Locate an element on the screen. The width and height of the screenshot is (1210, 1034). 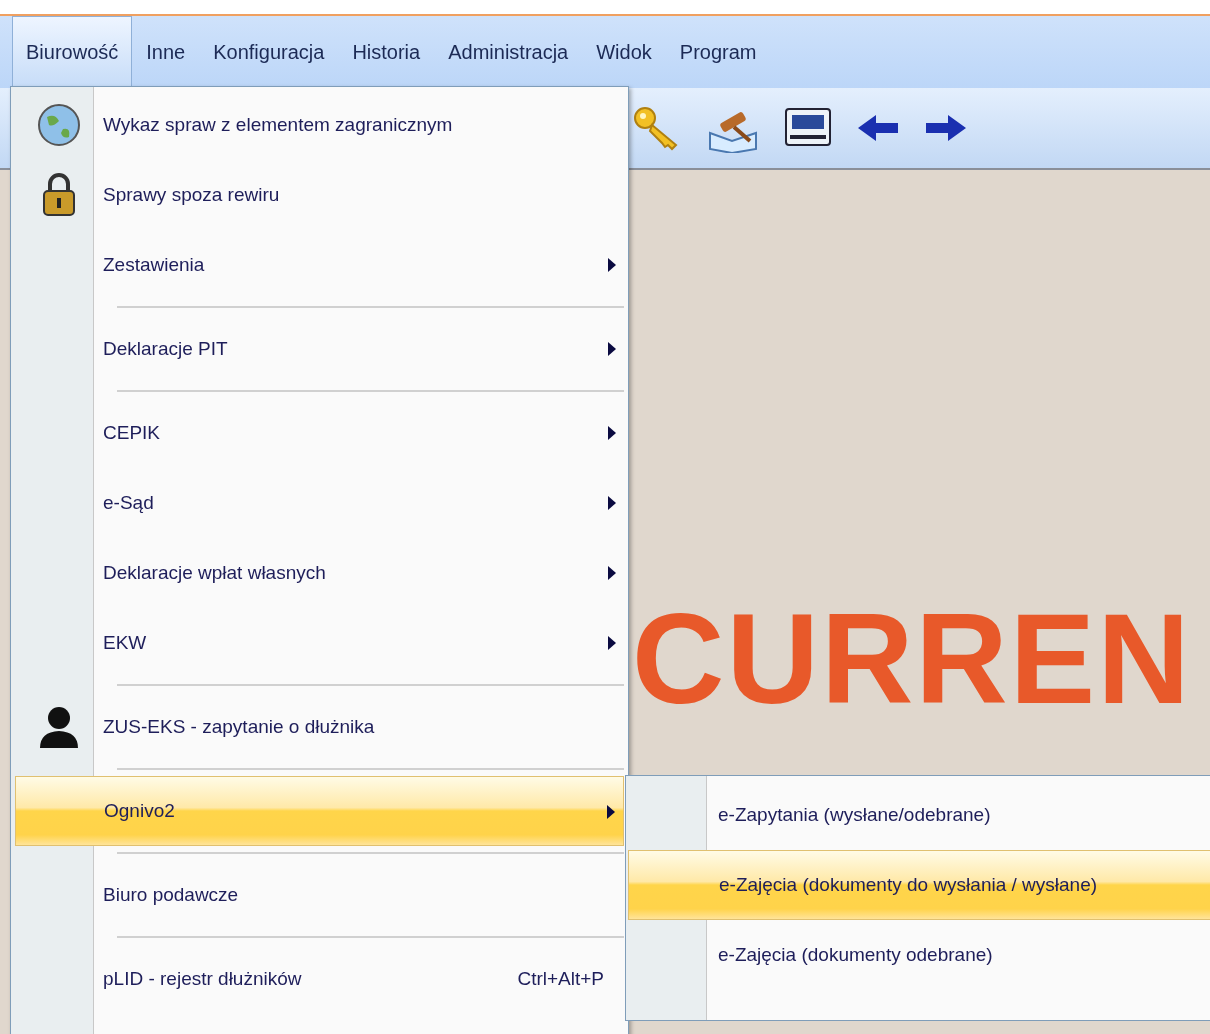
menu-item: e-Sąd is located at coordinates (319, 503).